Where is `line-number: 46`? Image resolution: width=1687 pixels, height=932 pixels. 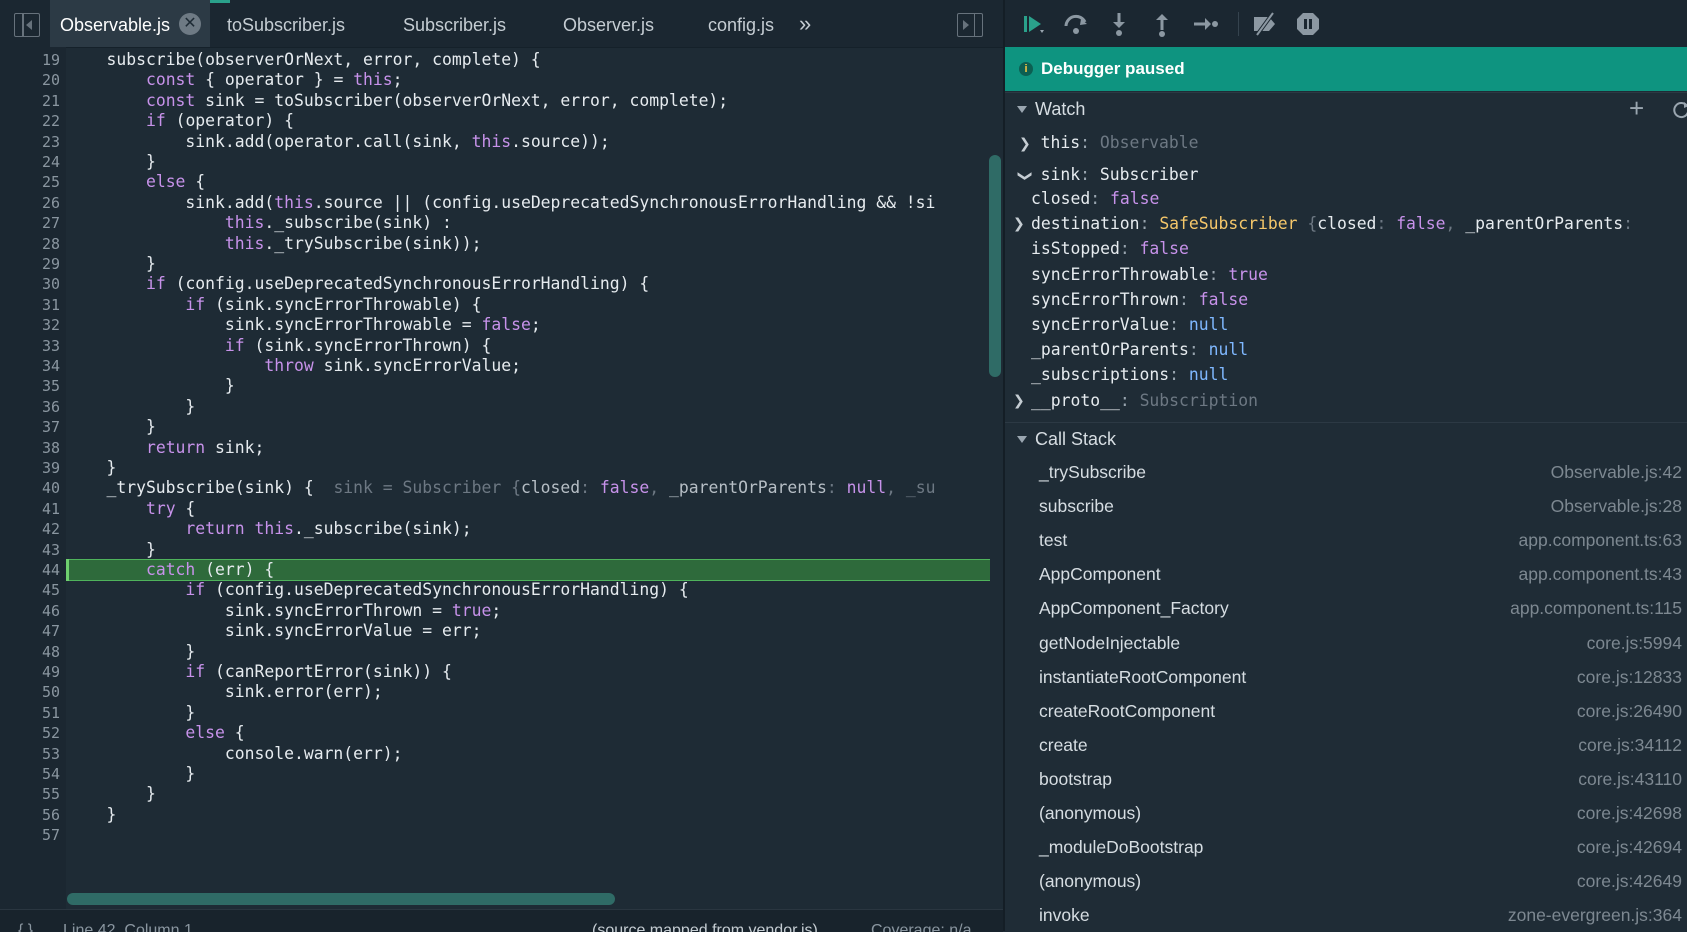 line-number: 46 is located at coordinates (30, 611).